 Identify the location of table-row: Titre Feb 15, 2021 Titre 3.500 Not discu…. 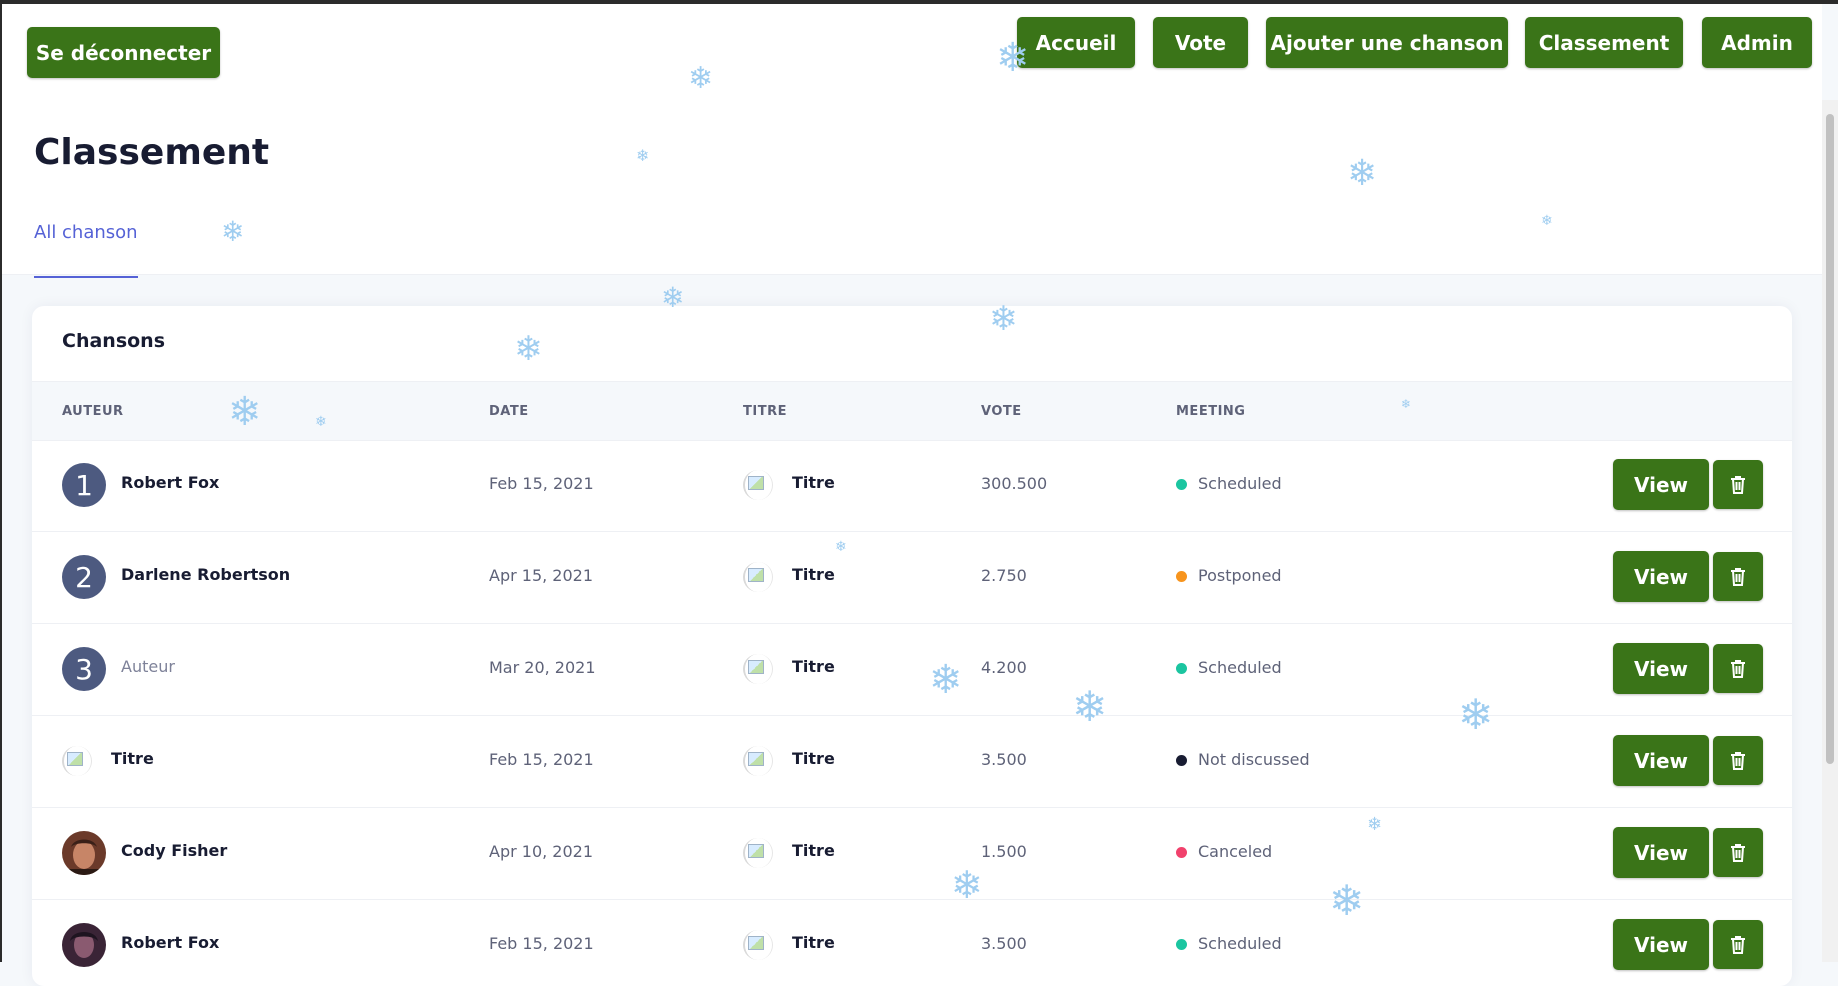
(912, 761).